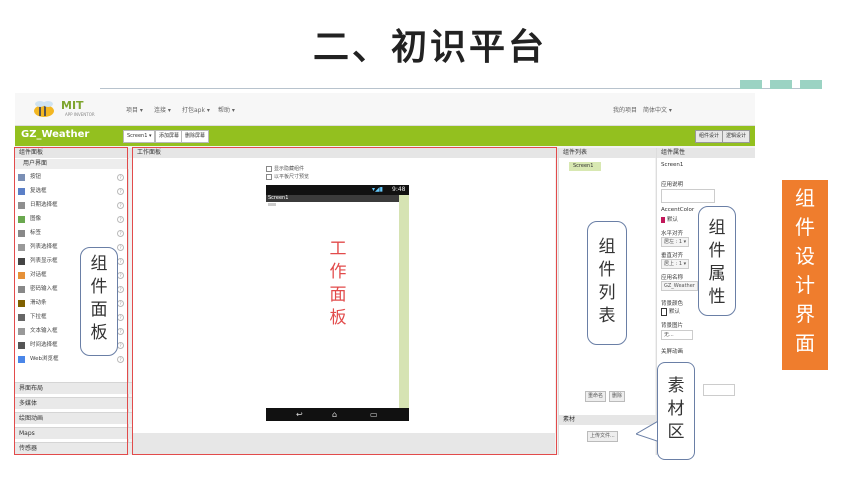 The width and height of the screenshot is (860, 484). What do you see at coordinates (99, 310) in the screenshot?
I see `annotation-palette-char: 面` at bounding box center [99, 310].